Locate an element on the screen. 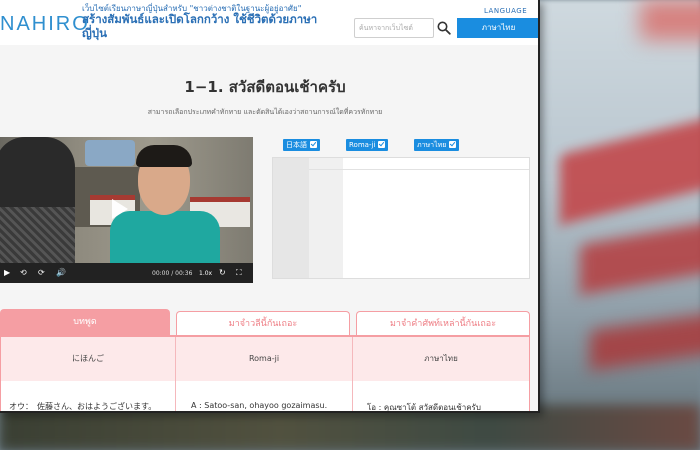 The width and height of the screenshot is (700, 450). tab-dialogue: บทพูด is located at coordinates (85, 322).